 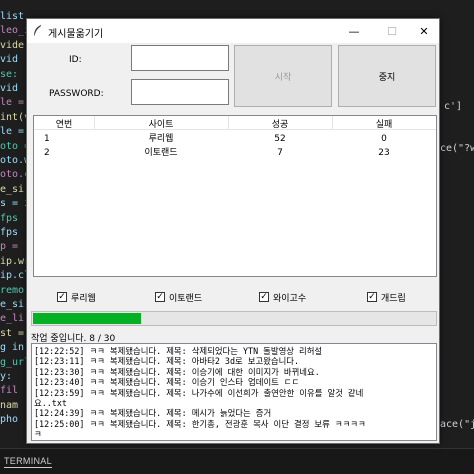 I want to click on checkbox-ruliweb: ✓ 루리웹, so click(x=76, y=297).